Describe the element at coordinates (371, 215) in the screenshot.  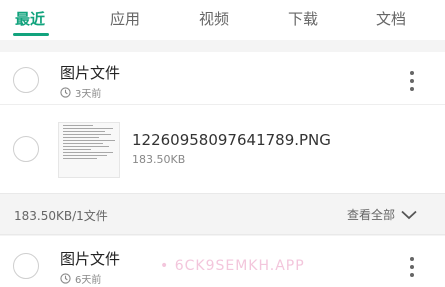
I see `view-all-label: 查看全部` at that location.